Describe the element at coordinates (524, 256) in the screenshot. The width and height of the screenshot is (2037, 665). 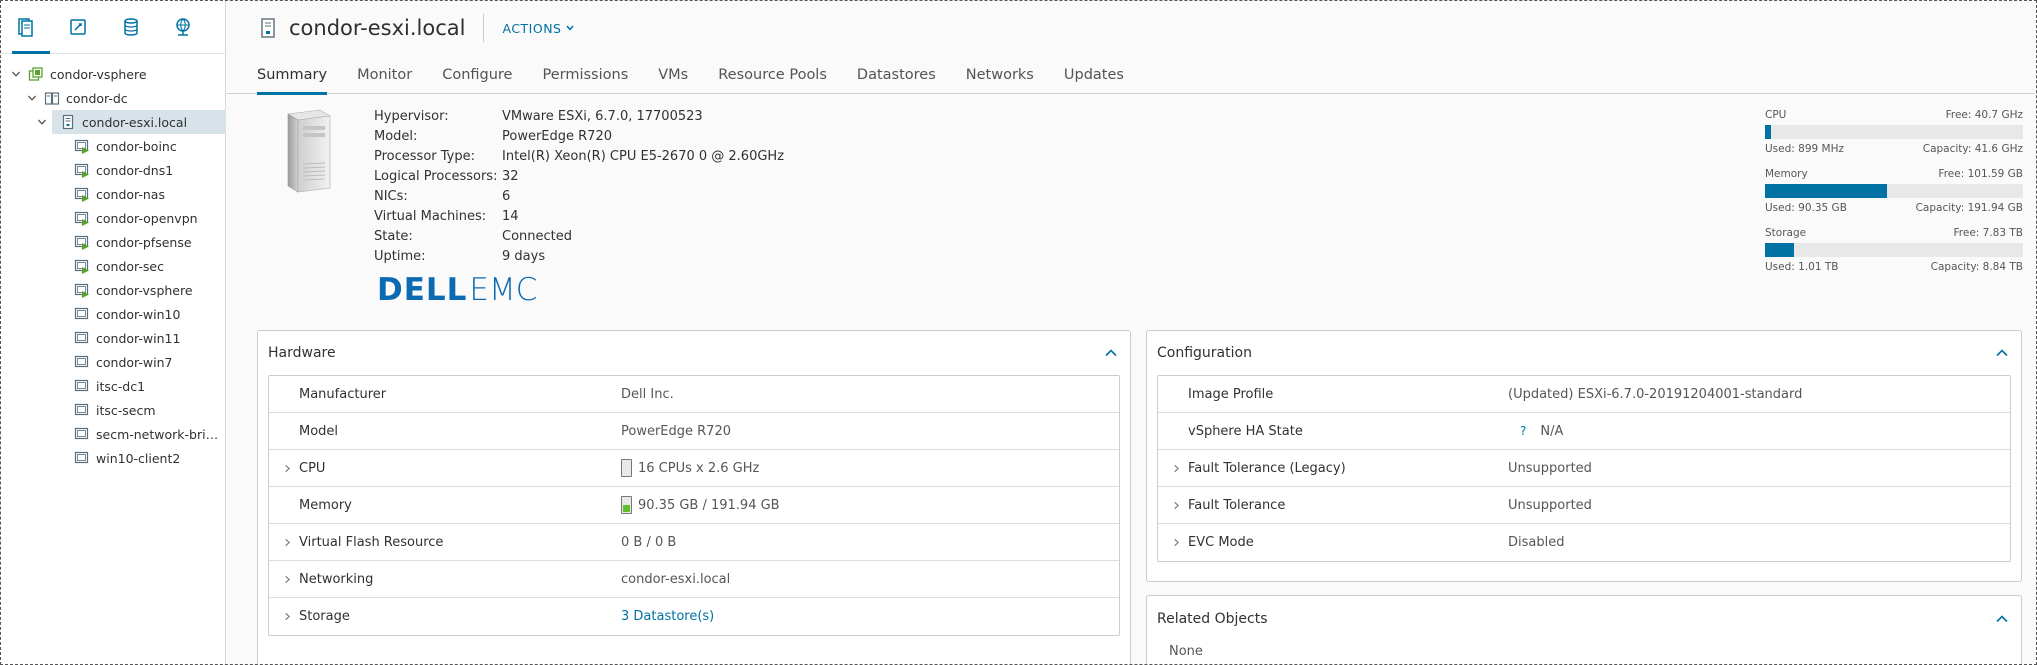
I see `property-value: 9 days` at that location.